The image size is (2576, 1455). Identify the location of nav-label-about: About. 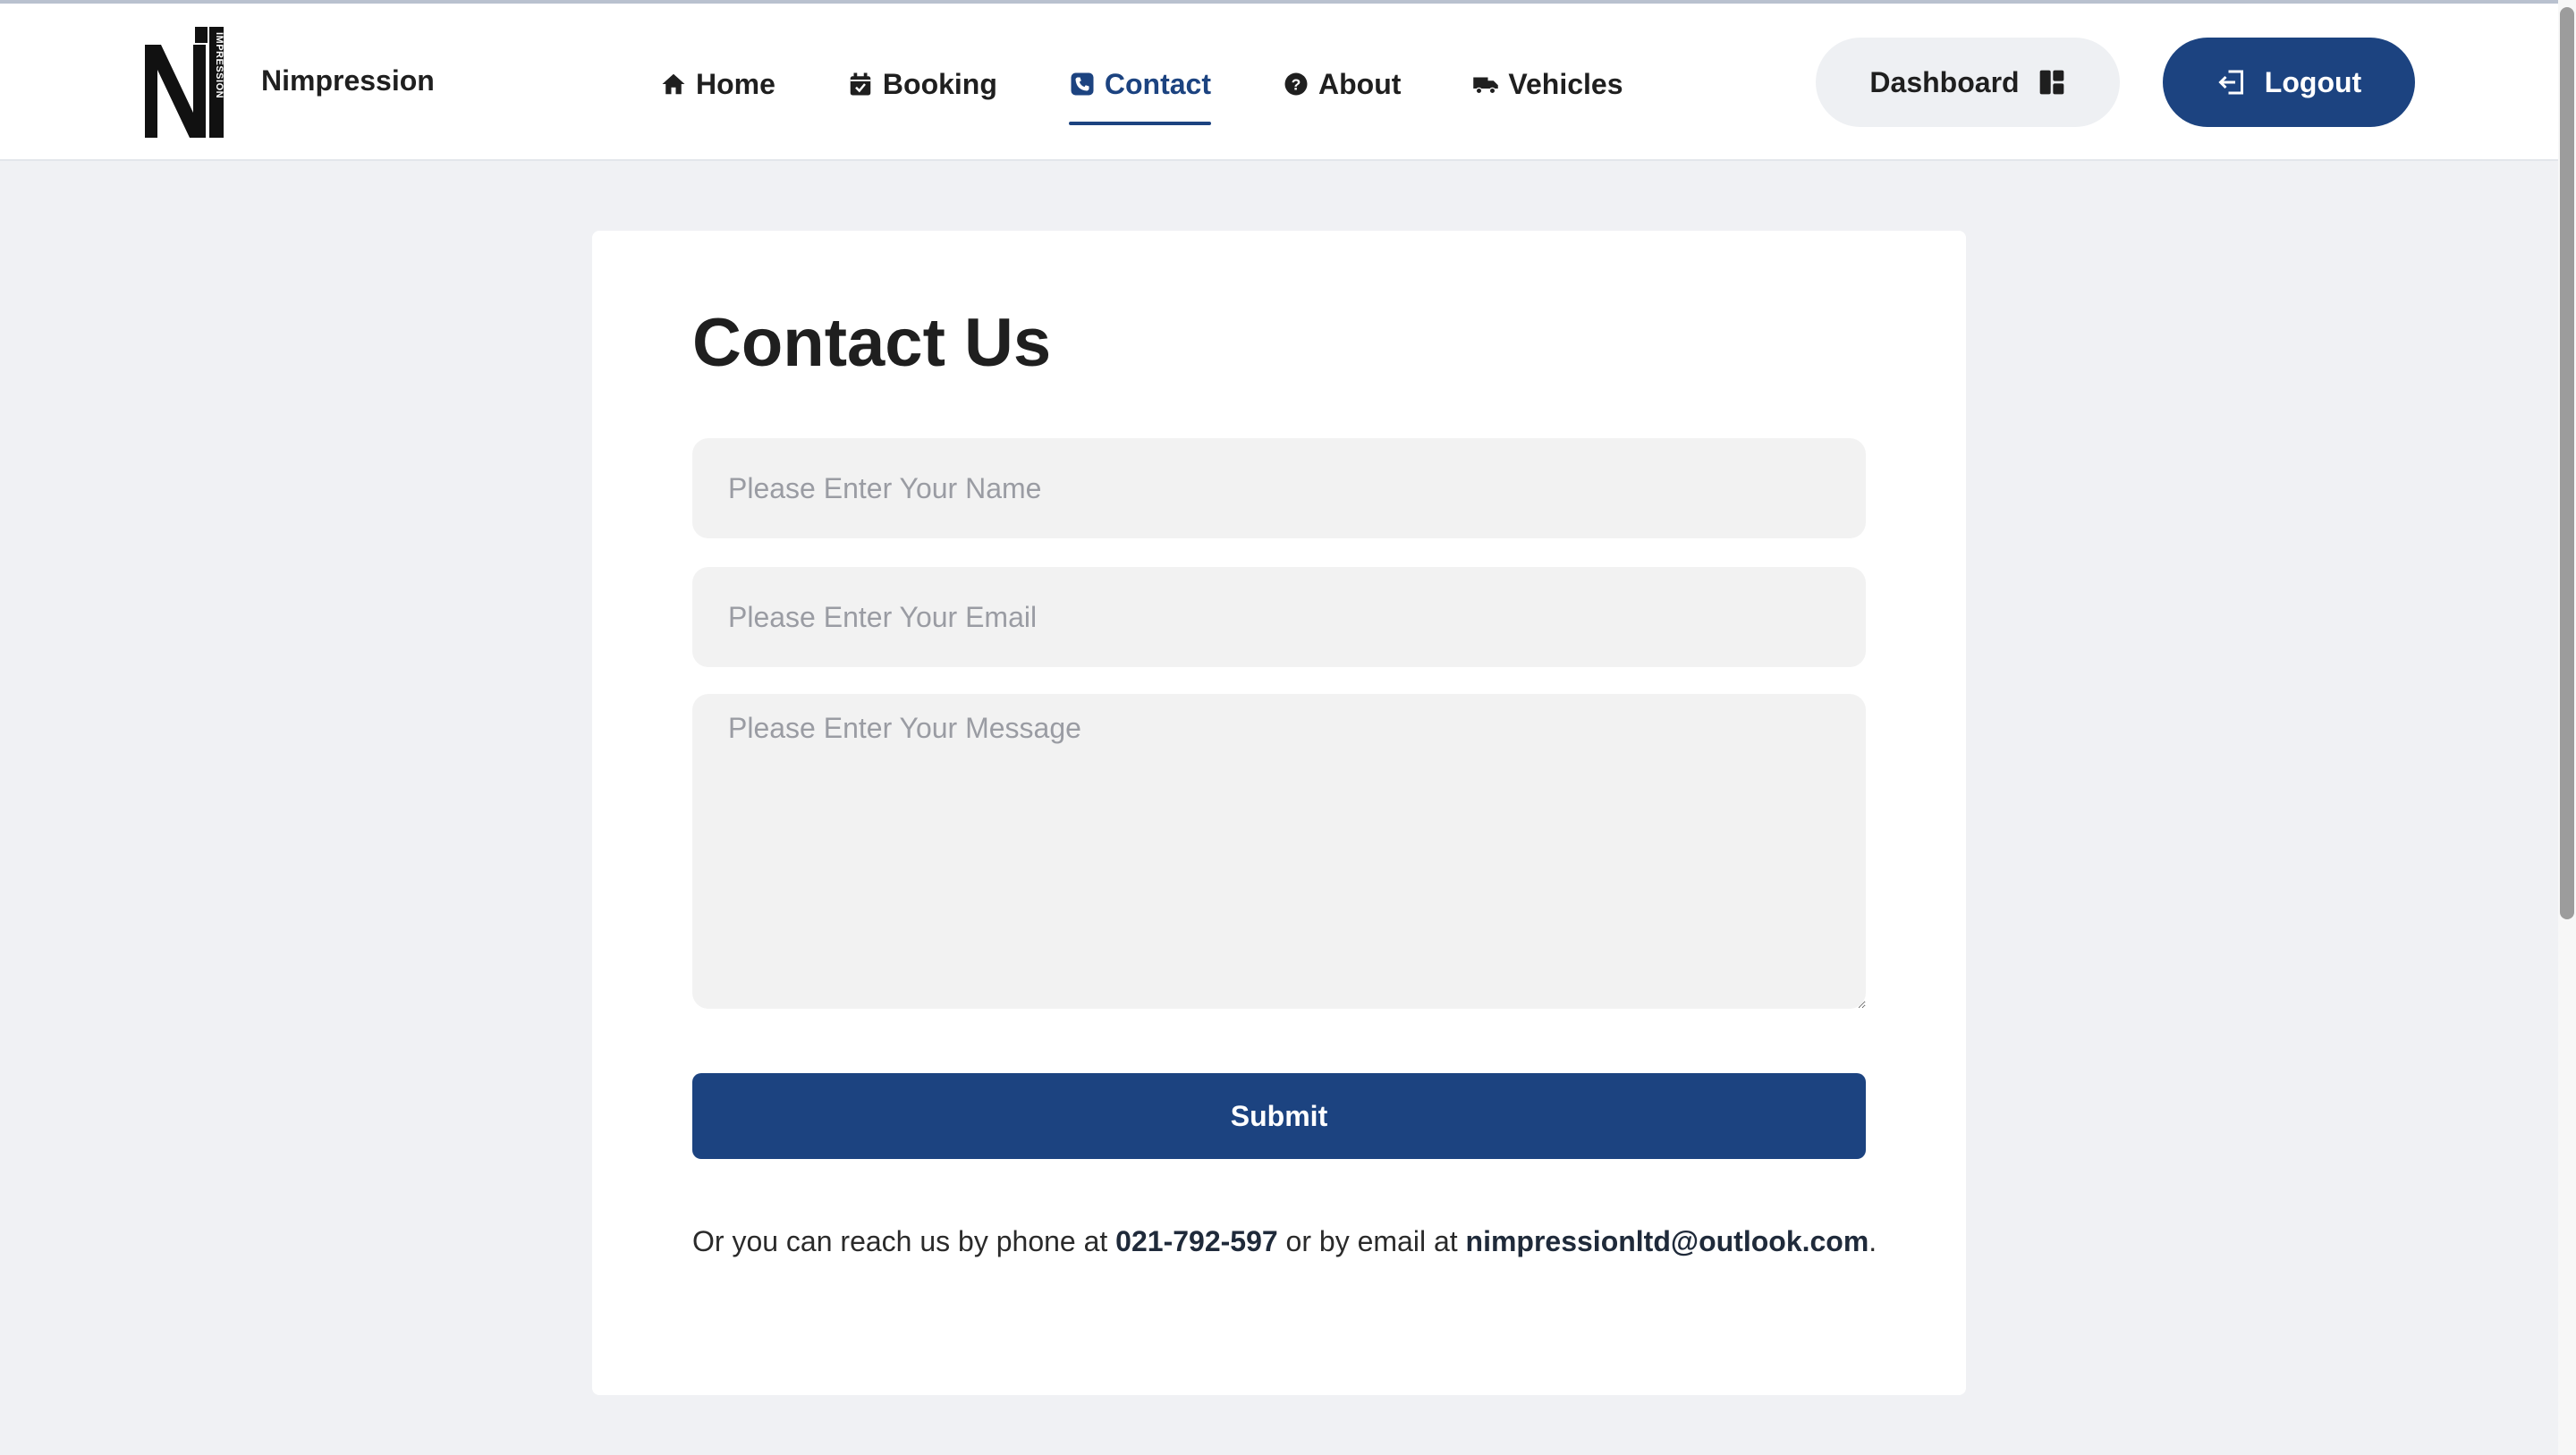
(1360, 83).